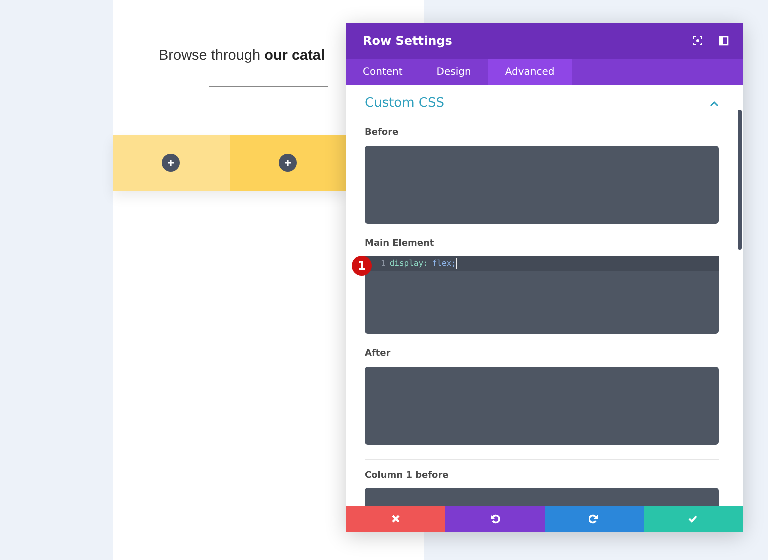  What do you see at coordinates (242, 56) in the screenshot?
I see `heading: Browse through our catal` at bounding box center [242, 56].